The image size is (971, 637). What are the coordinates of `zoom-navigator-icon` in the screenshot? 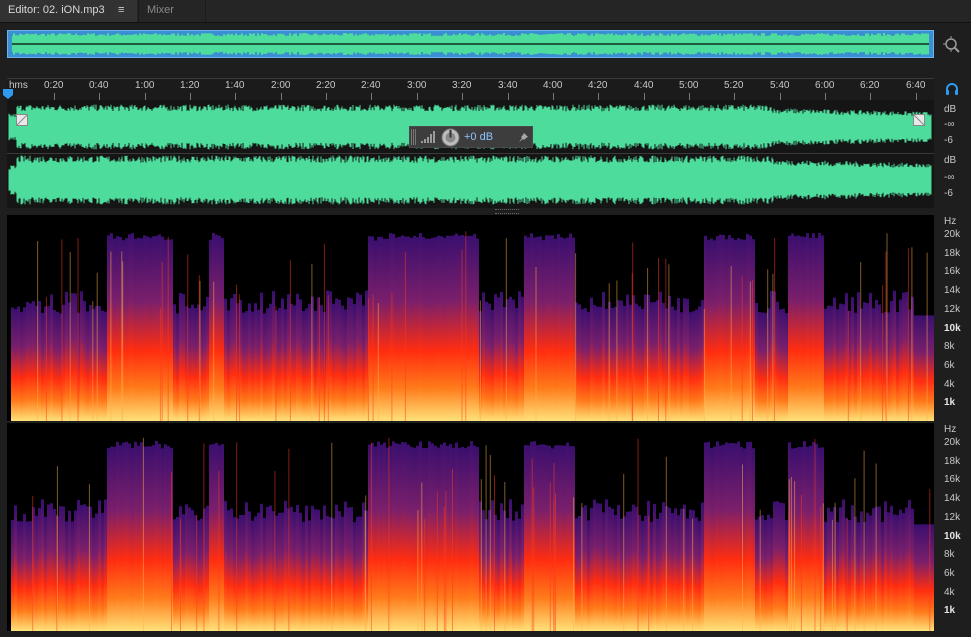 It's located at (952, 45).